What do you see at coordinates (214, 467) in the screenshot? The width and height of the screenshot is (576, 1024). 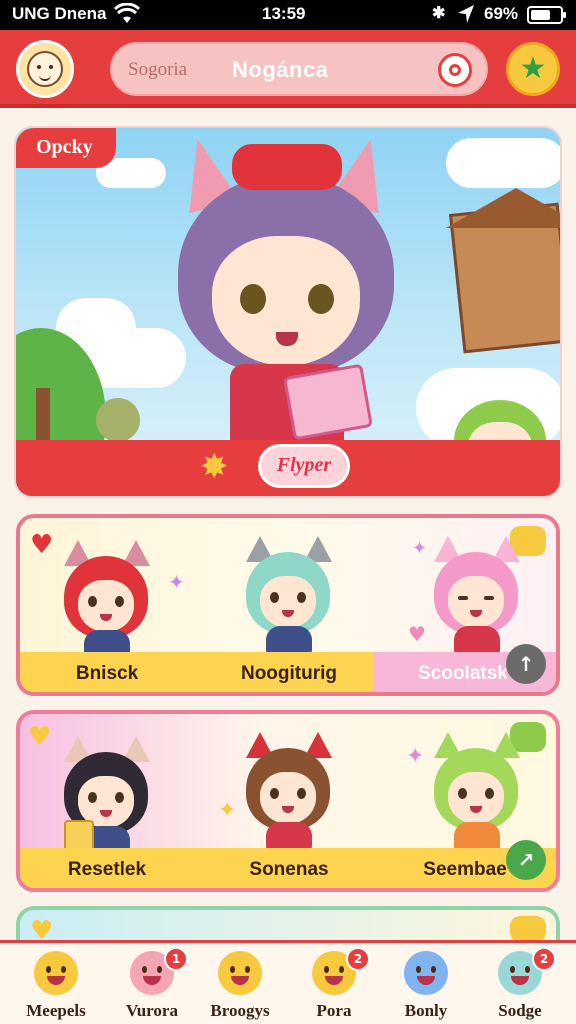 I see `sparkle-icon: ✸` at bounding box center [214, 467].